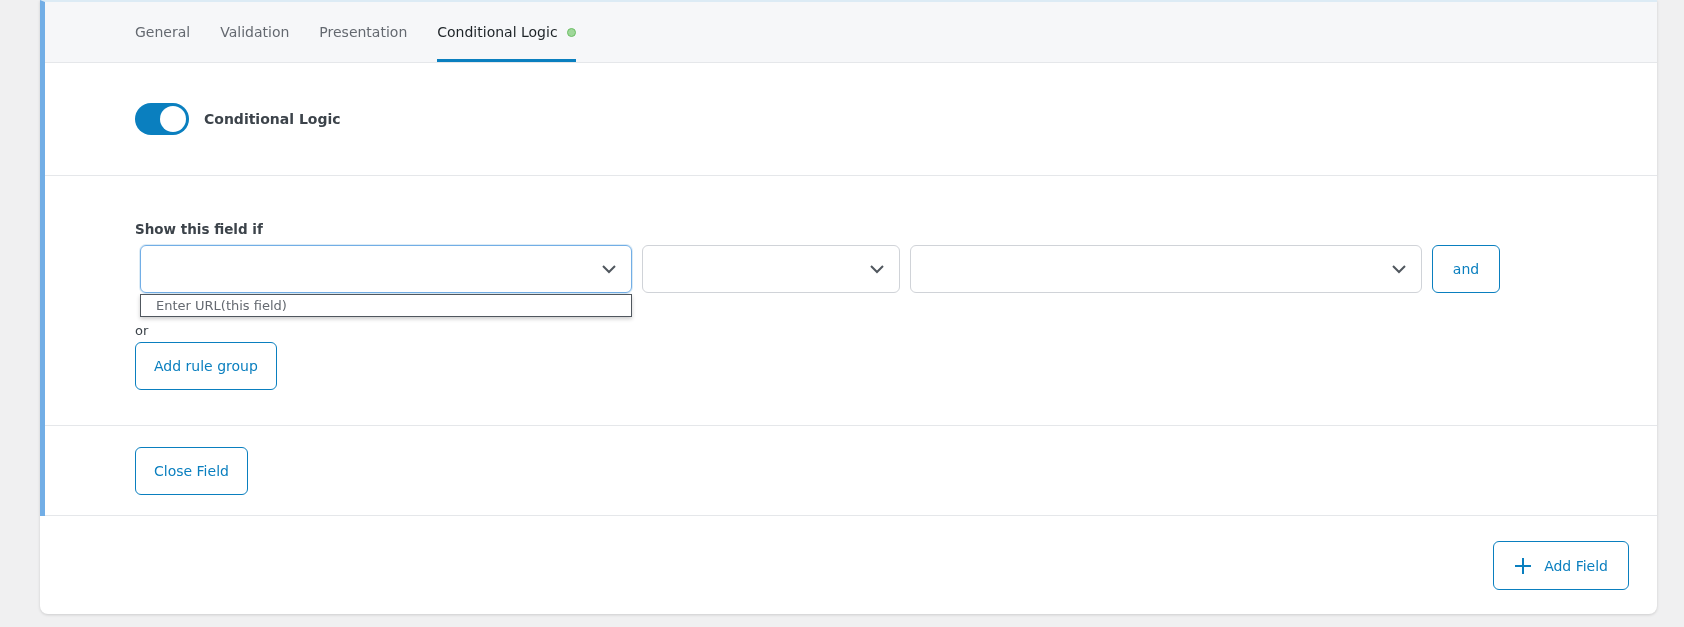 This screenshot has height=627, width=1684. Describe the element at coordinates (199, 229) in the screenshot. I see `rule-heading: Show this field if` at that location.